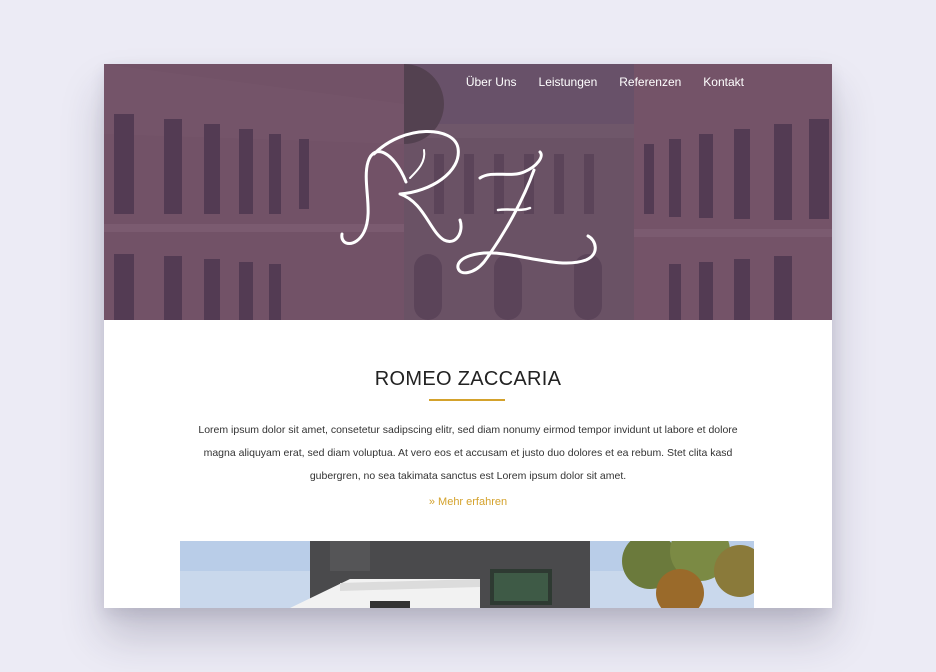 This screenshot has height=672, width=936. I want to click on nav-item-ueber-uns: Über Uns, so click(491, 82).